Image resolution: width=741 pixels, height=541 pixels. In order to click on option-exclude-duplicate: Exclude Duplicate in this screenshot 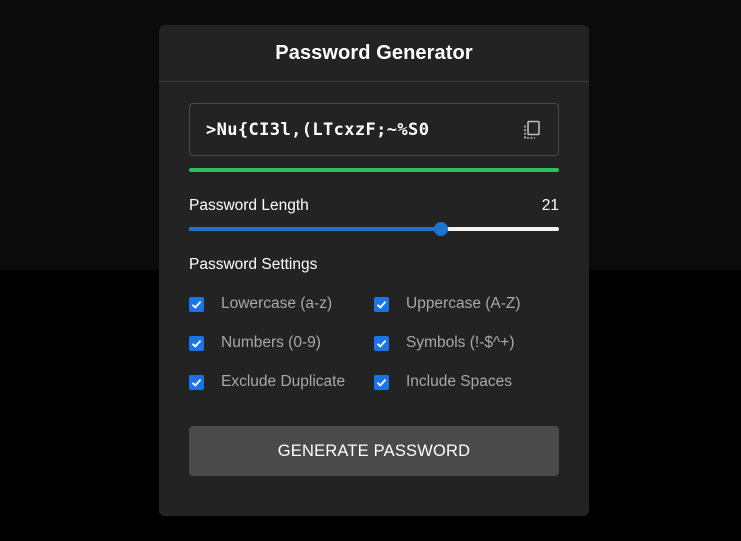, I will do `click(281, 382)`.